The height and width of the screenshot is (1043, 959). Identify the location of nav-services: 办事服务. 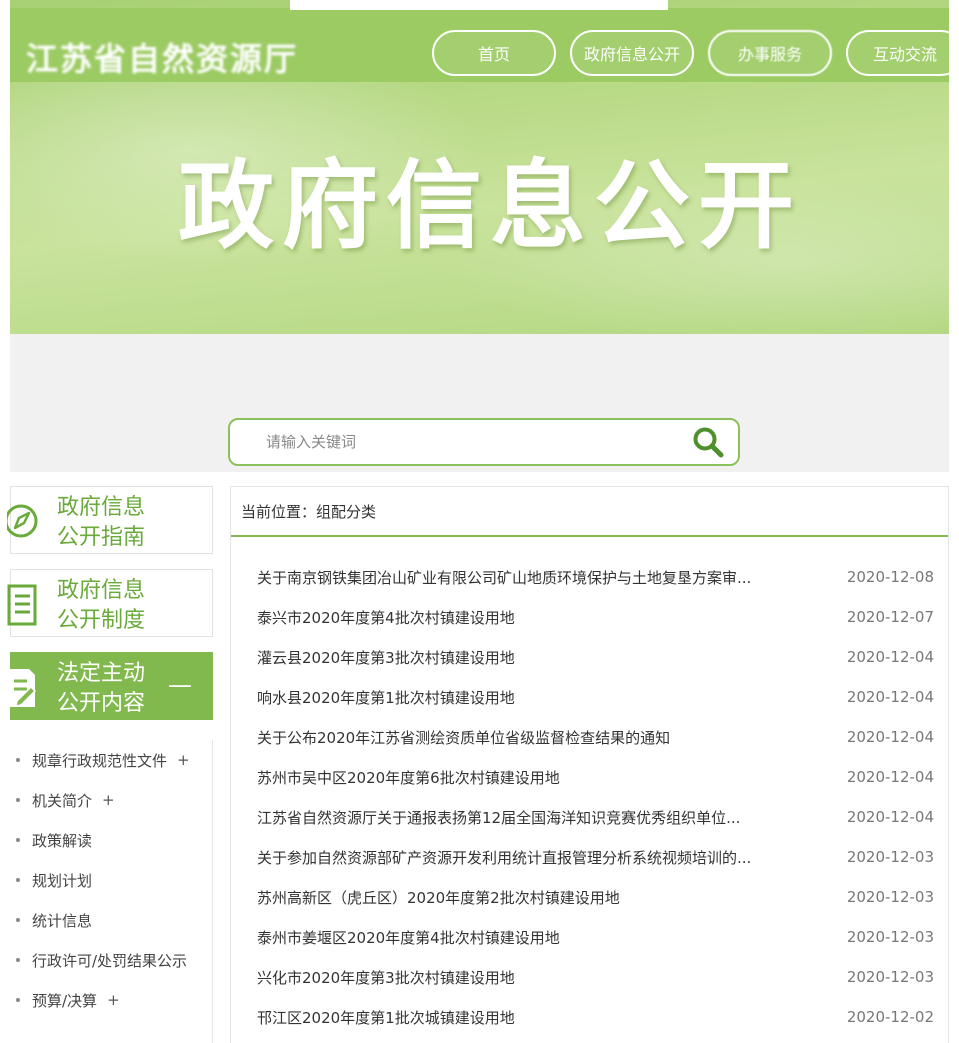
(770, 53).